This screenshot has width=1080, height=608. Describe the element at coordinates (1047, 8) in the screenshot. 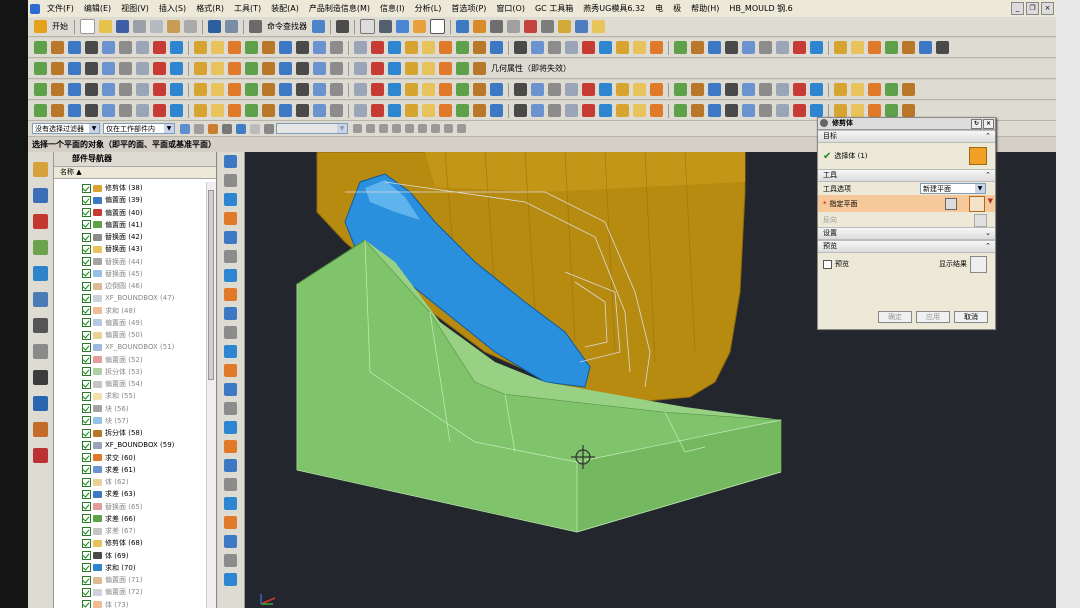

I see `close-icon: ×` at that location.